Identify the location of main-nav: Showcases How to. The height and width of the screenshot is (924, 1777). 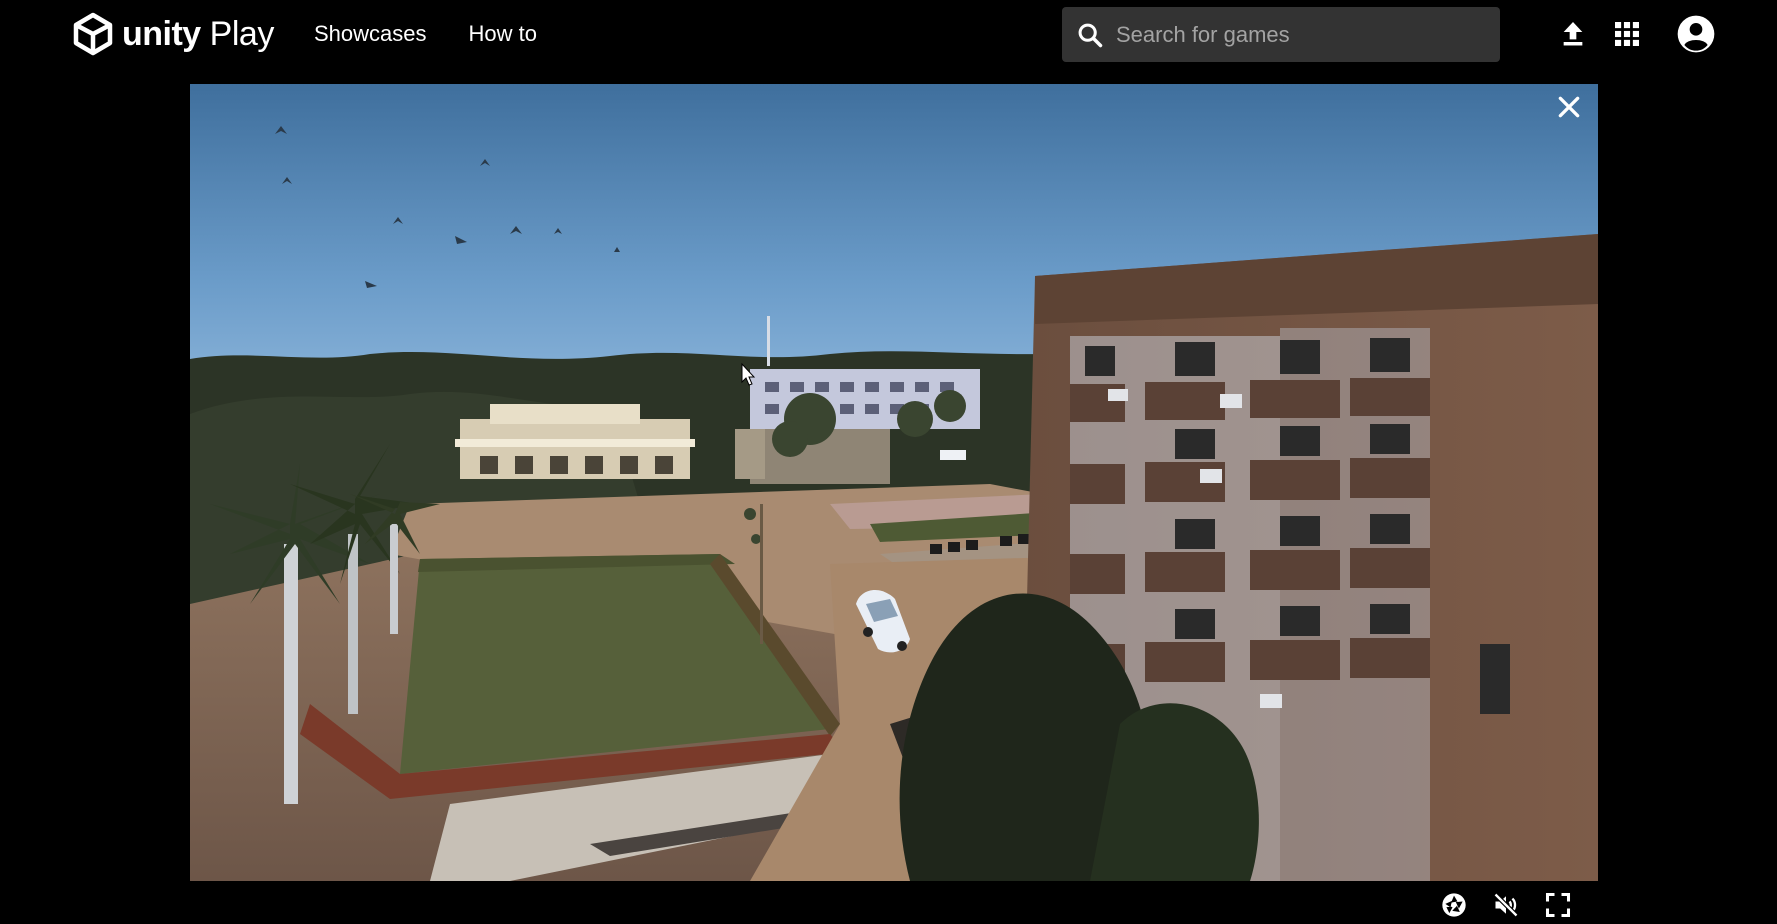
(425, 34).